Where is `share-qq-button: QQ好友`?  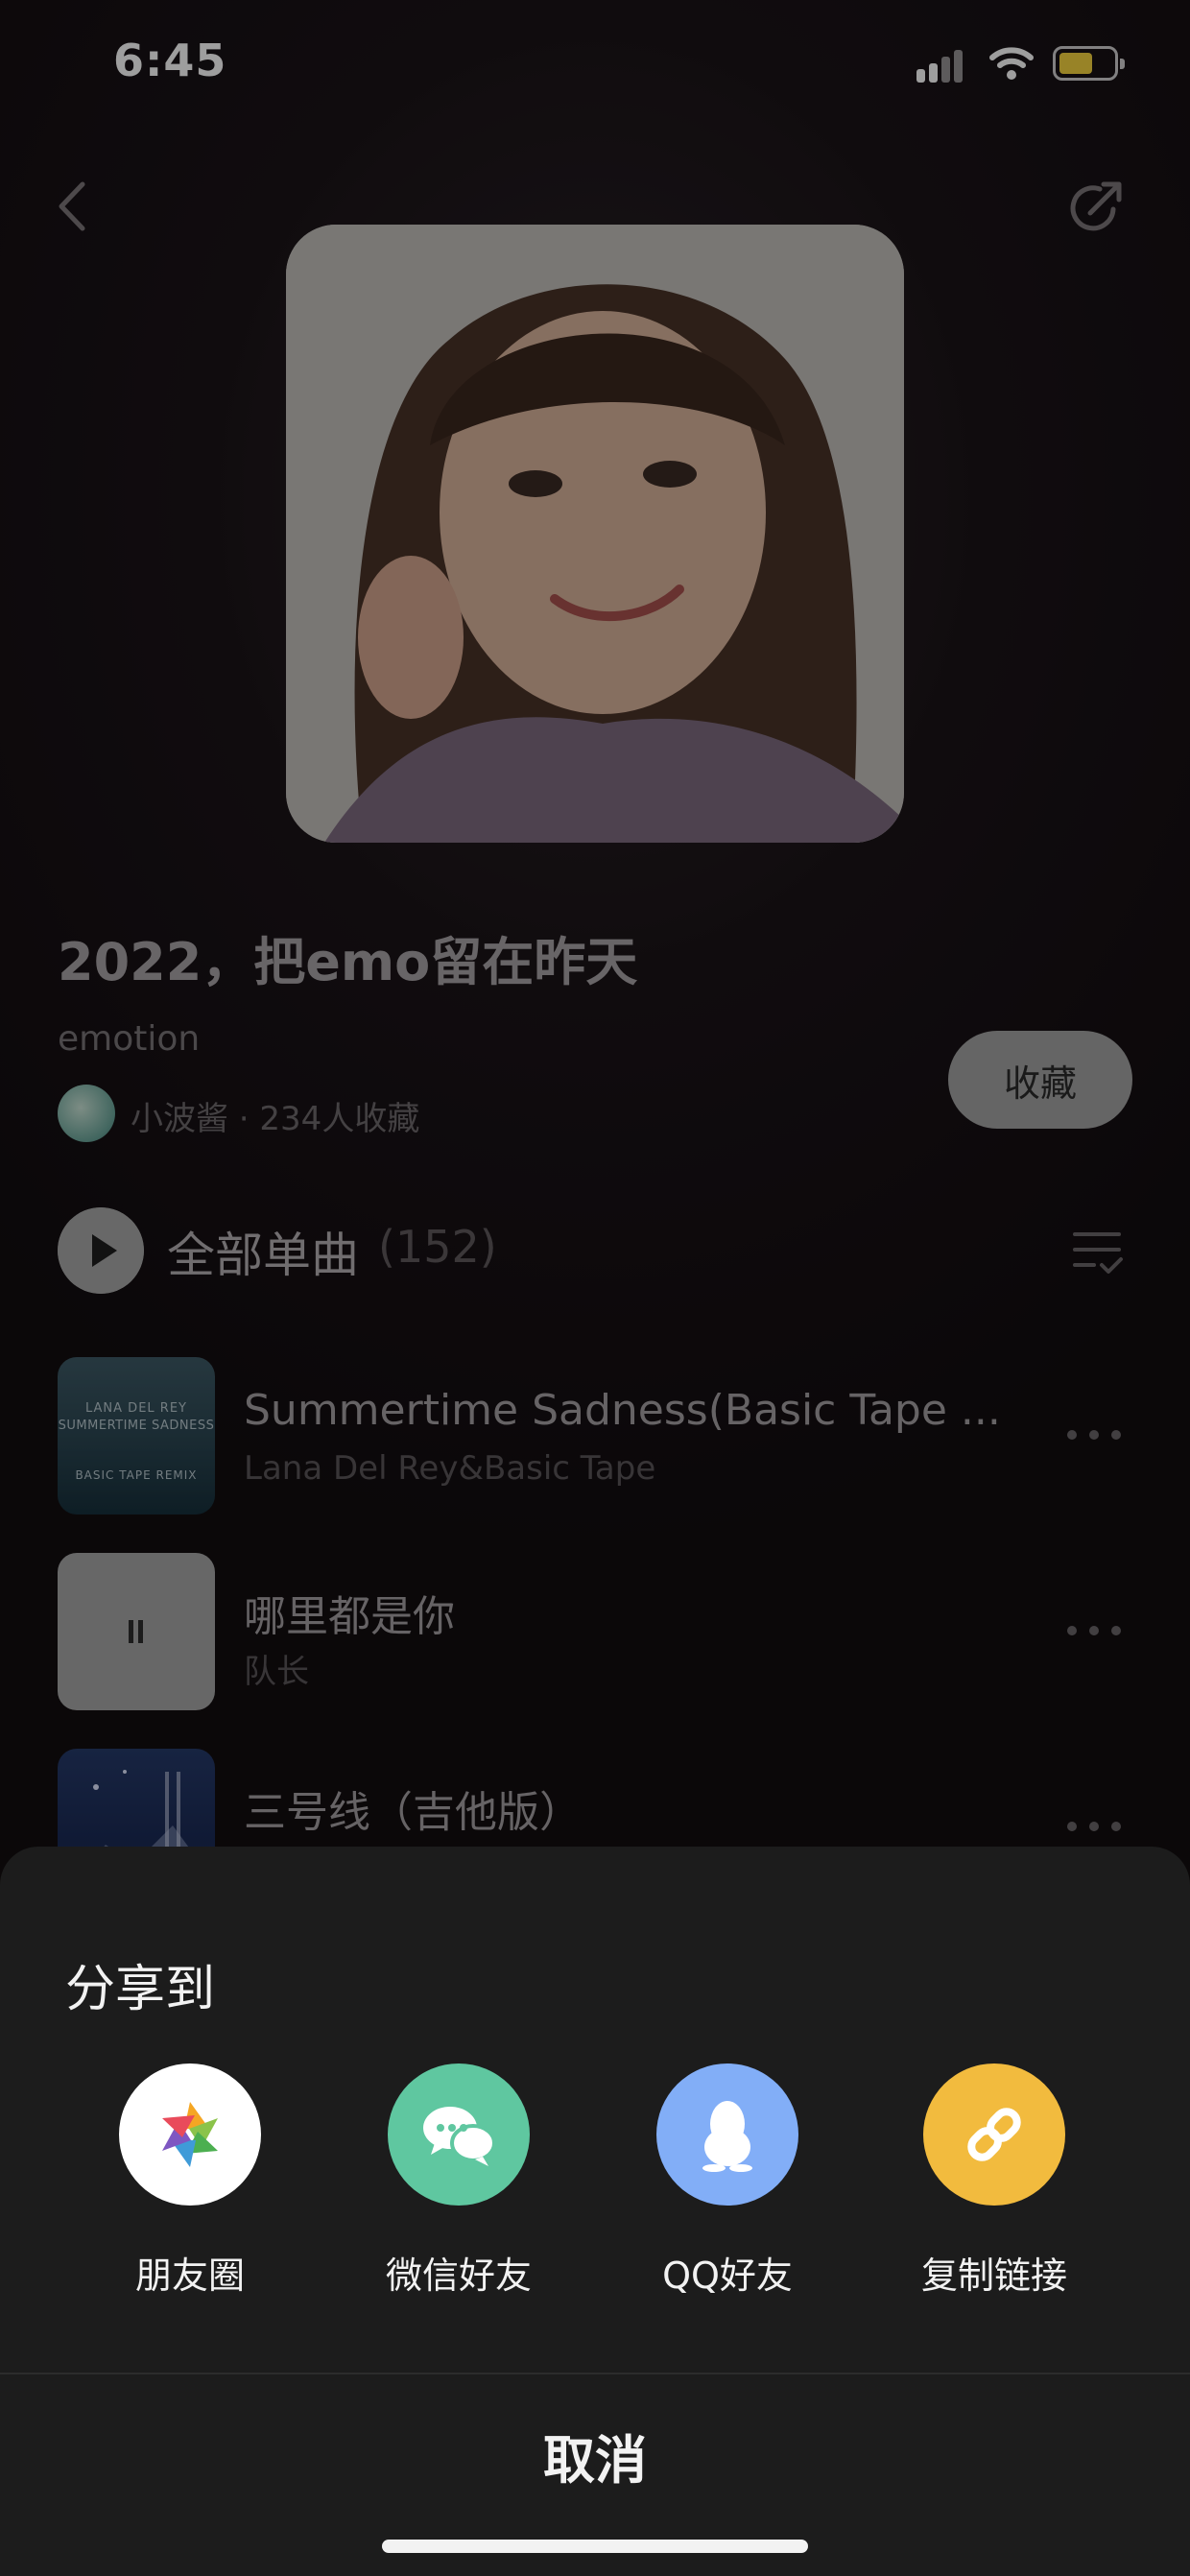
share-qq-button: QQ好友 is located at coordinates (728, 2180).